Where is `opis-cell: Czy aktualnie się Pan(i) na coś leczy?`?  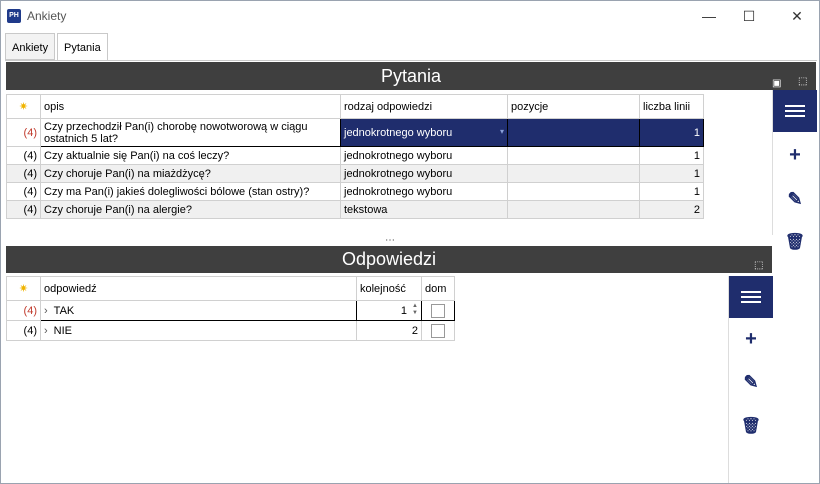 opis-cell: Czy aktualnie się Pan(i) na coś leczy? is located at coordinates (190, 155).